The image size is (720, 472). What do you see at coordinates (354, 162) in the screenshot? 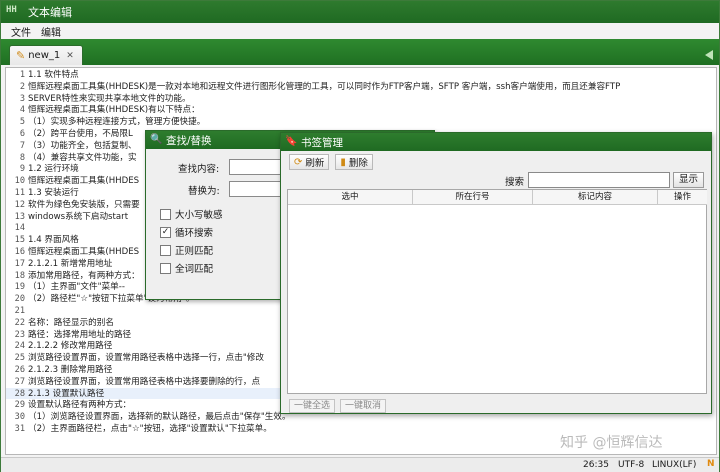
I see `delete-button: ▮ 删除` at bounding box center [354, 162].